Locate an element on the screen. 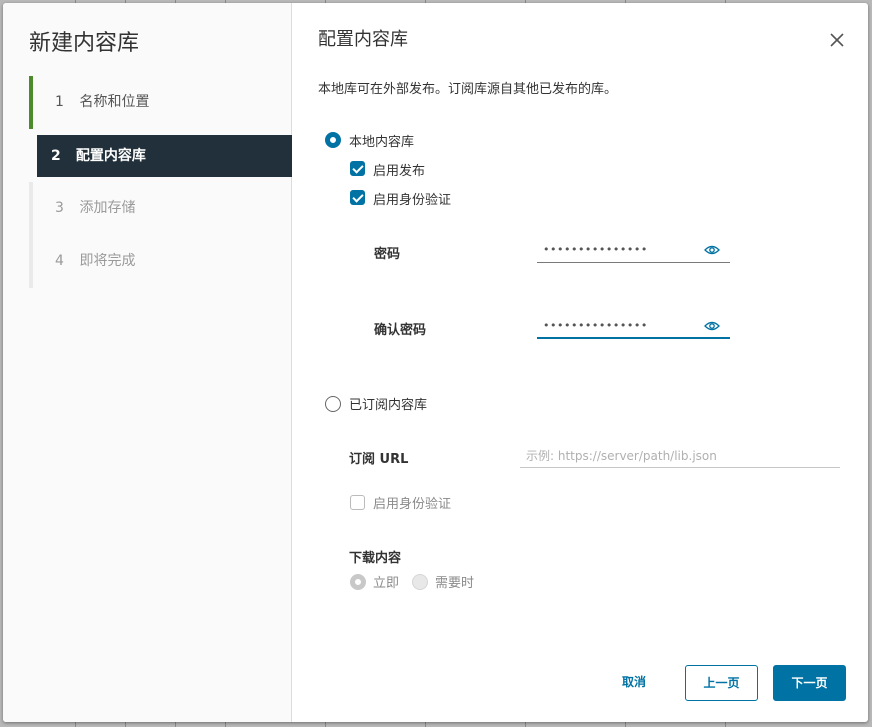  step-number: 2 is located at coordinates (56, 156).